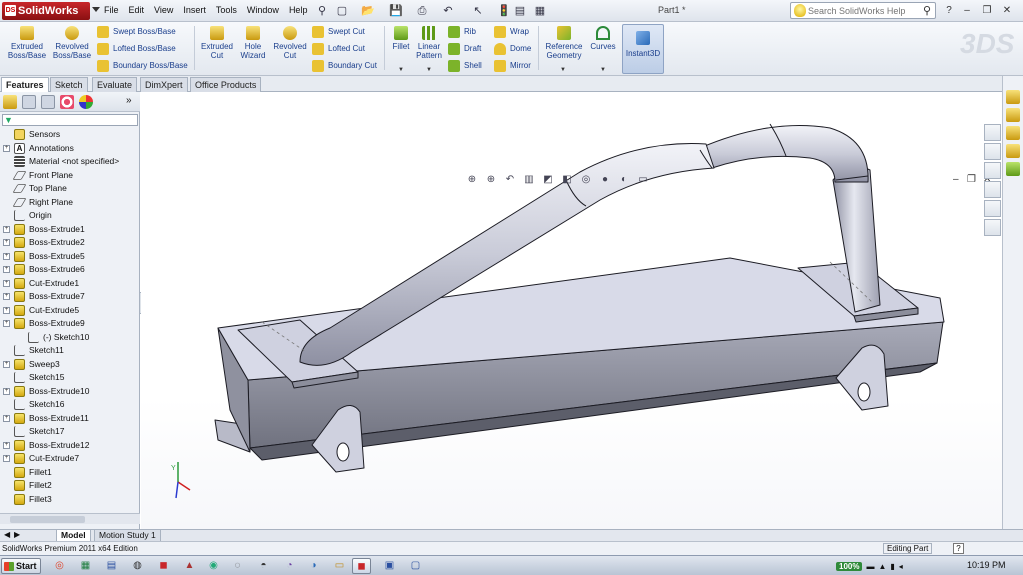  What do you see at coordinates (586, 181) in the screenshot?
I see `hide-show-items-icon: ◎` at bounding box center [586, 181].